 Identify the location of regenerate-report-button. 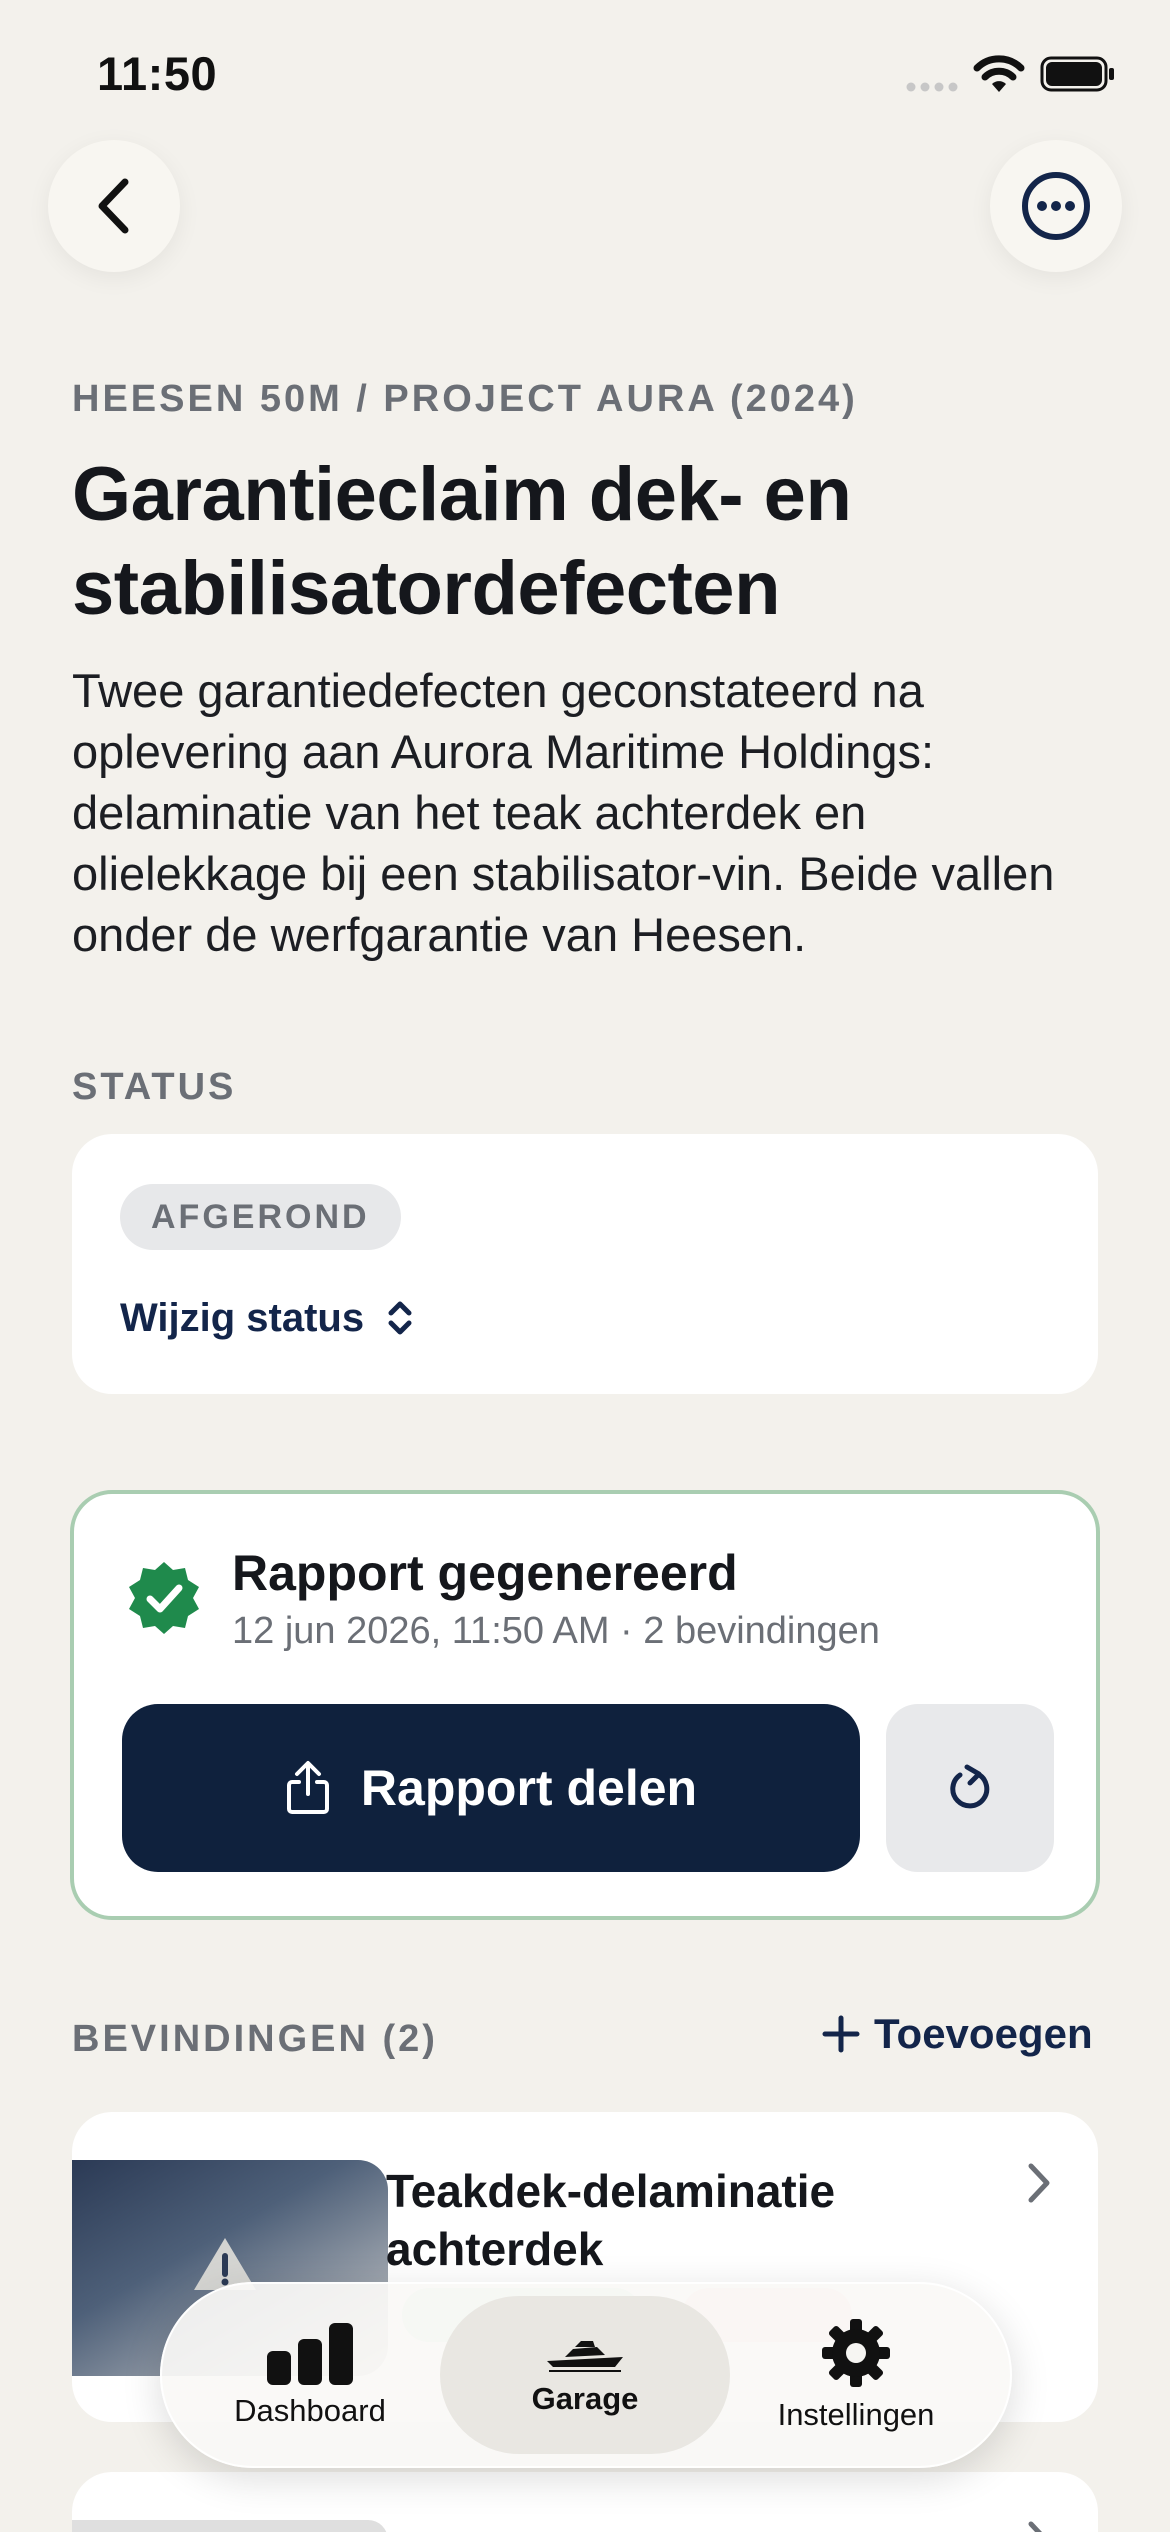
(970, 1788).